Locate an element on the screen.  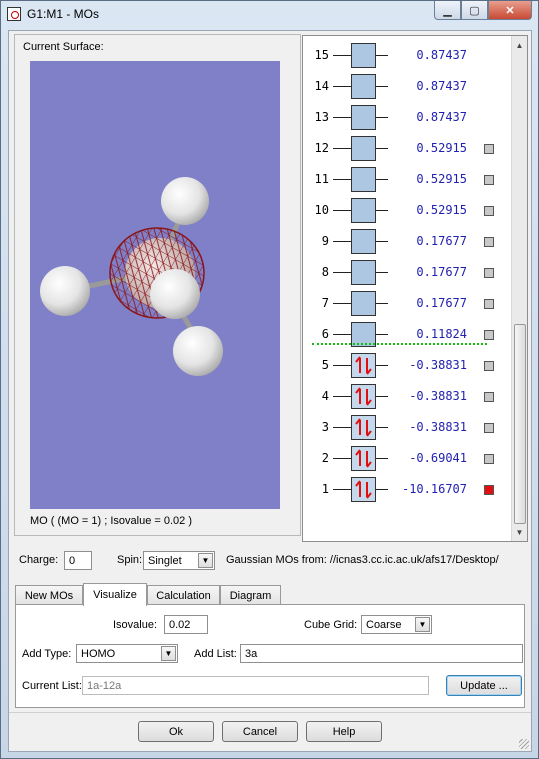
spin-select: Singlet ▼ is located at coordinates (179, 560).